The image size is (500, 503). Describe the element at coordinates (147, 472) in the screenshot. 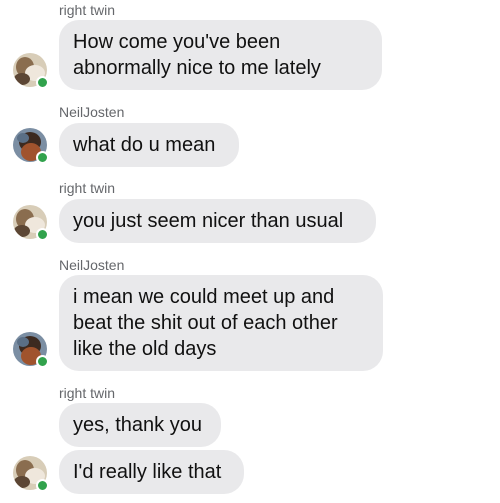

I see `message-text: I'd really like that` at that location.